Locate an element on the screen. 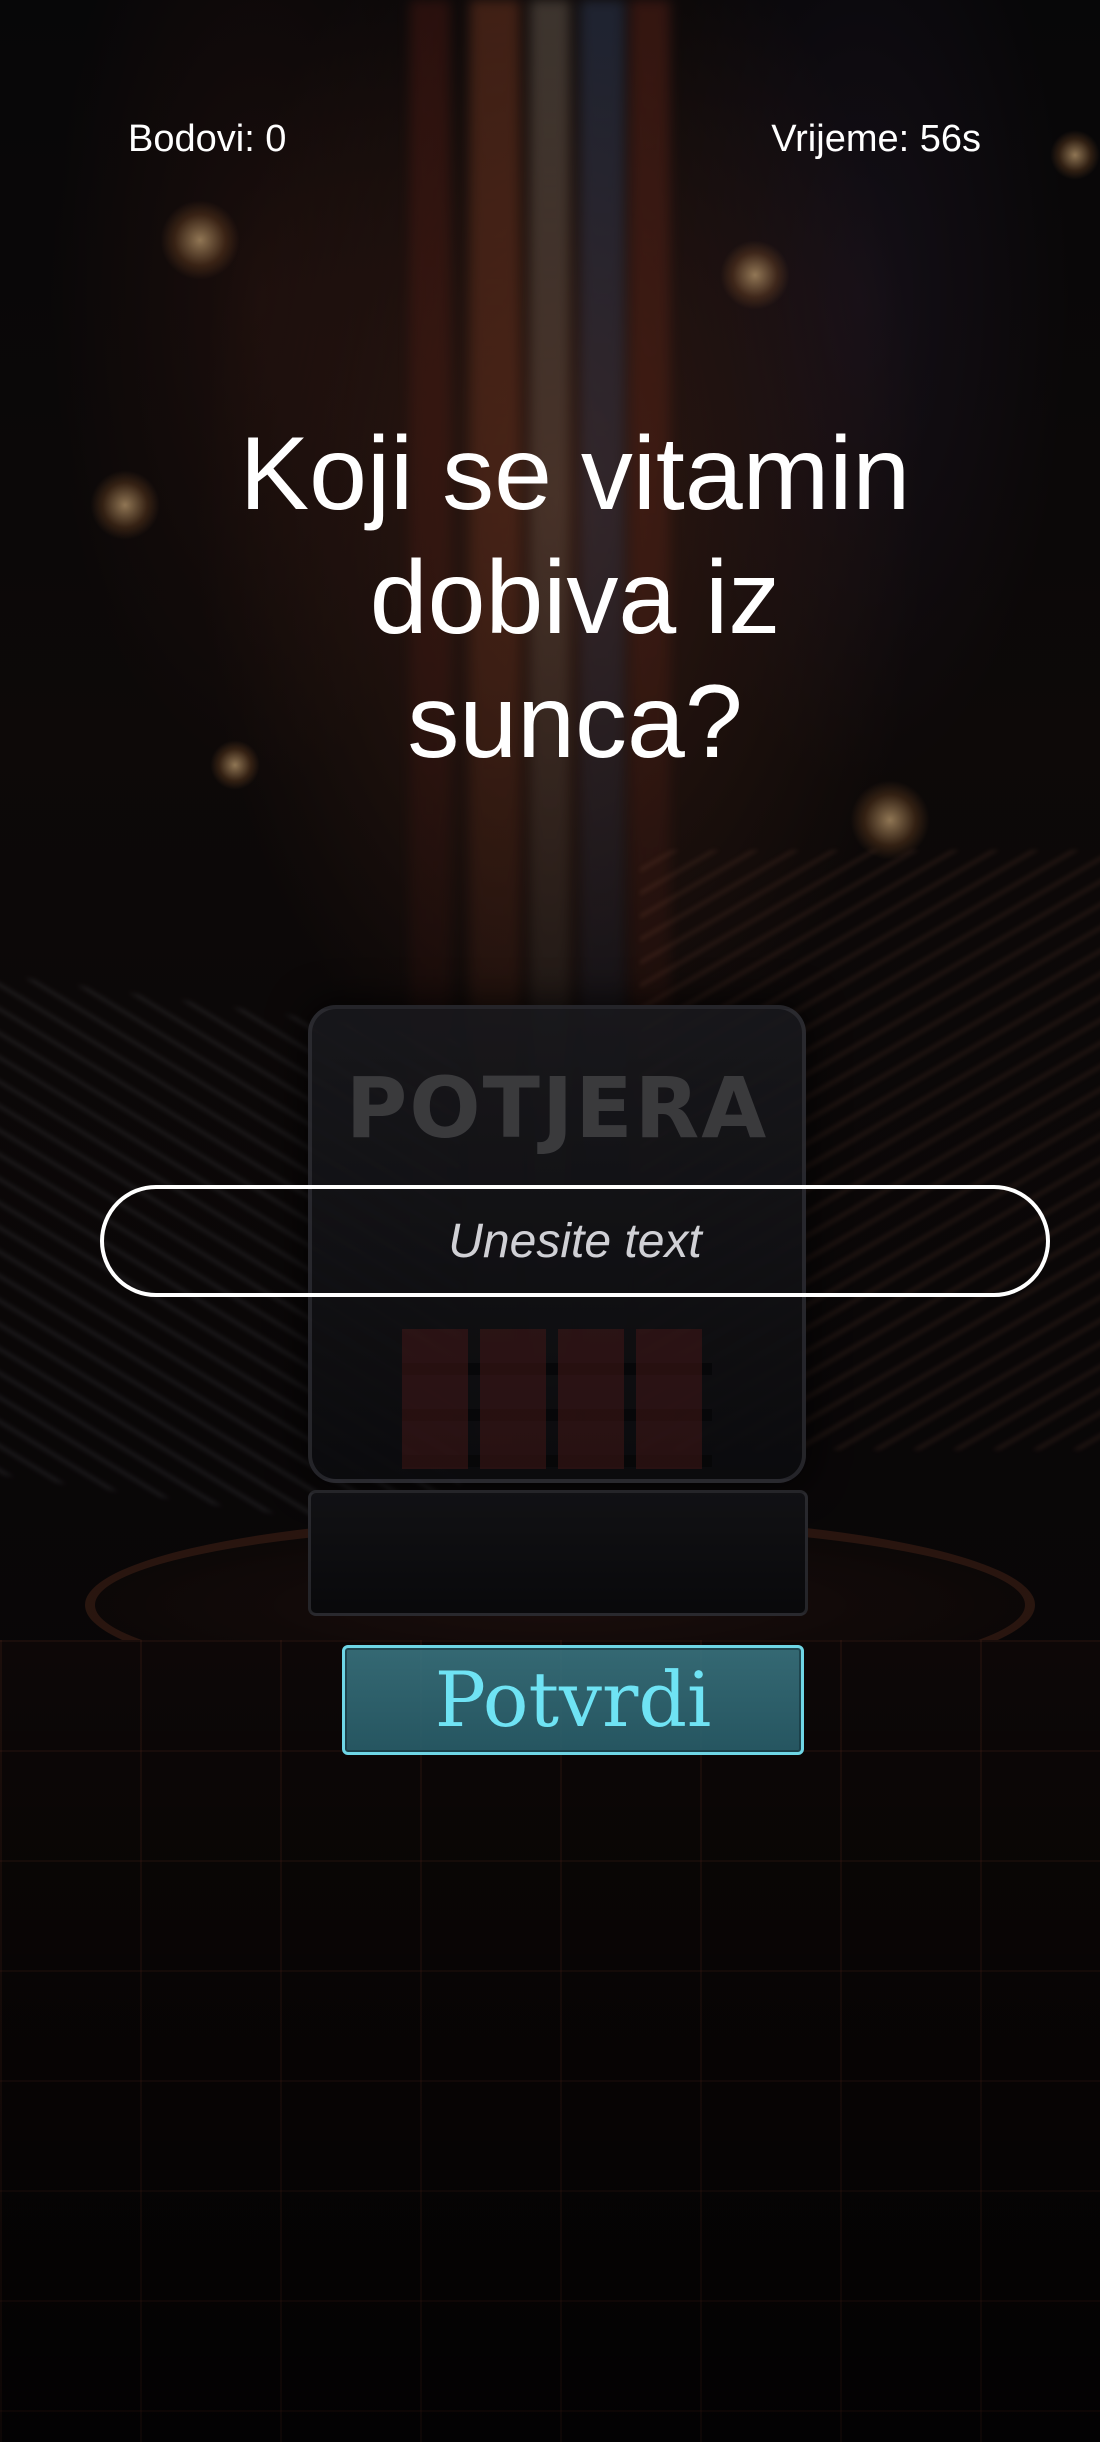 The width and height of the screenshot is (1100, 2442). question-line: sunca? is located at coordinates (575, 722).